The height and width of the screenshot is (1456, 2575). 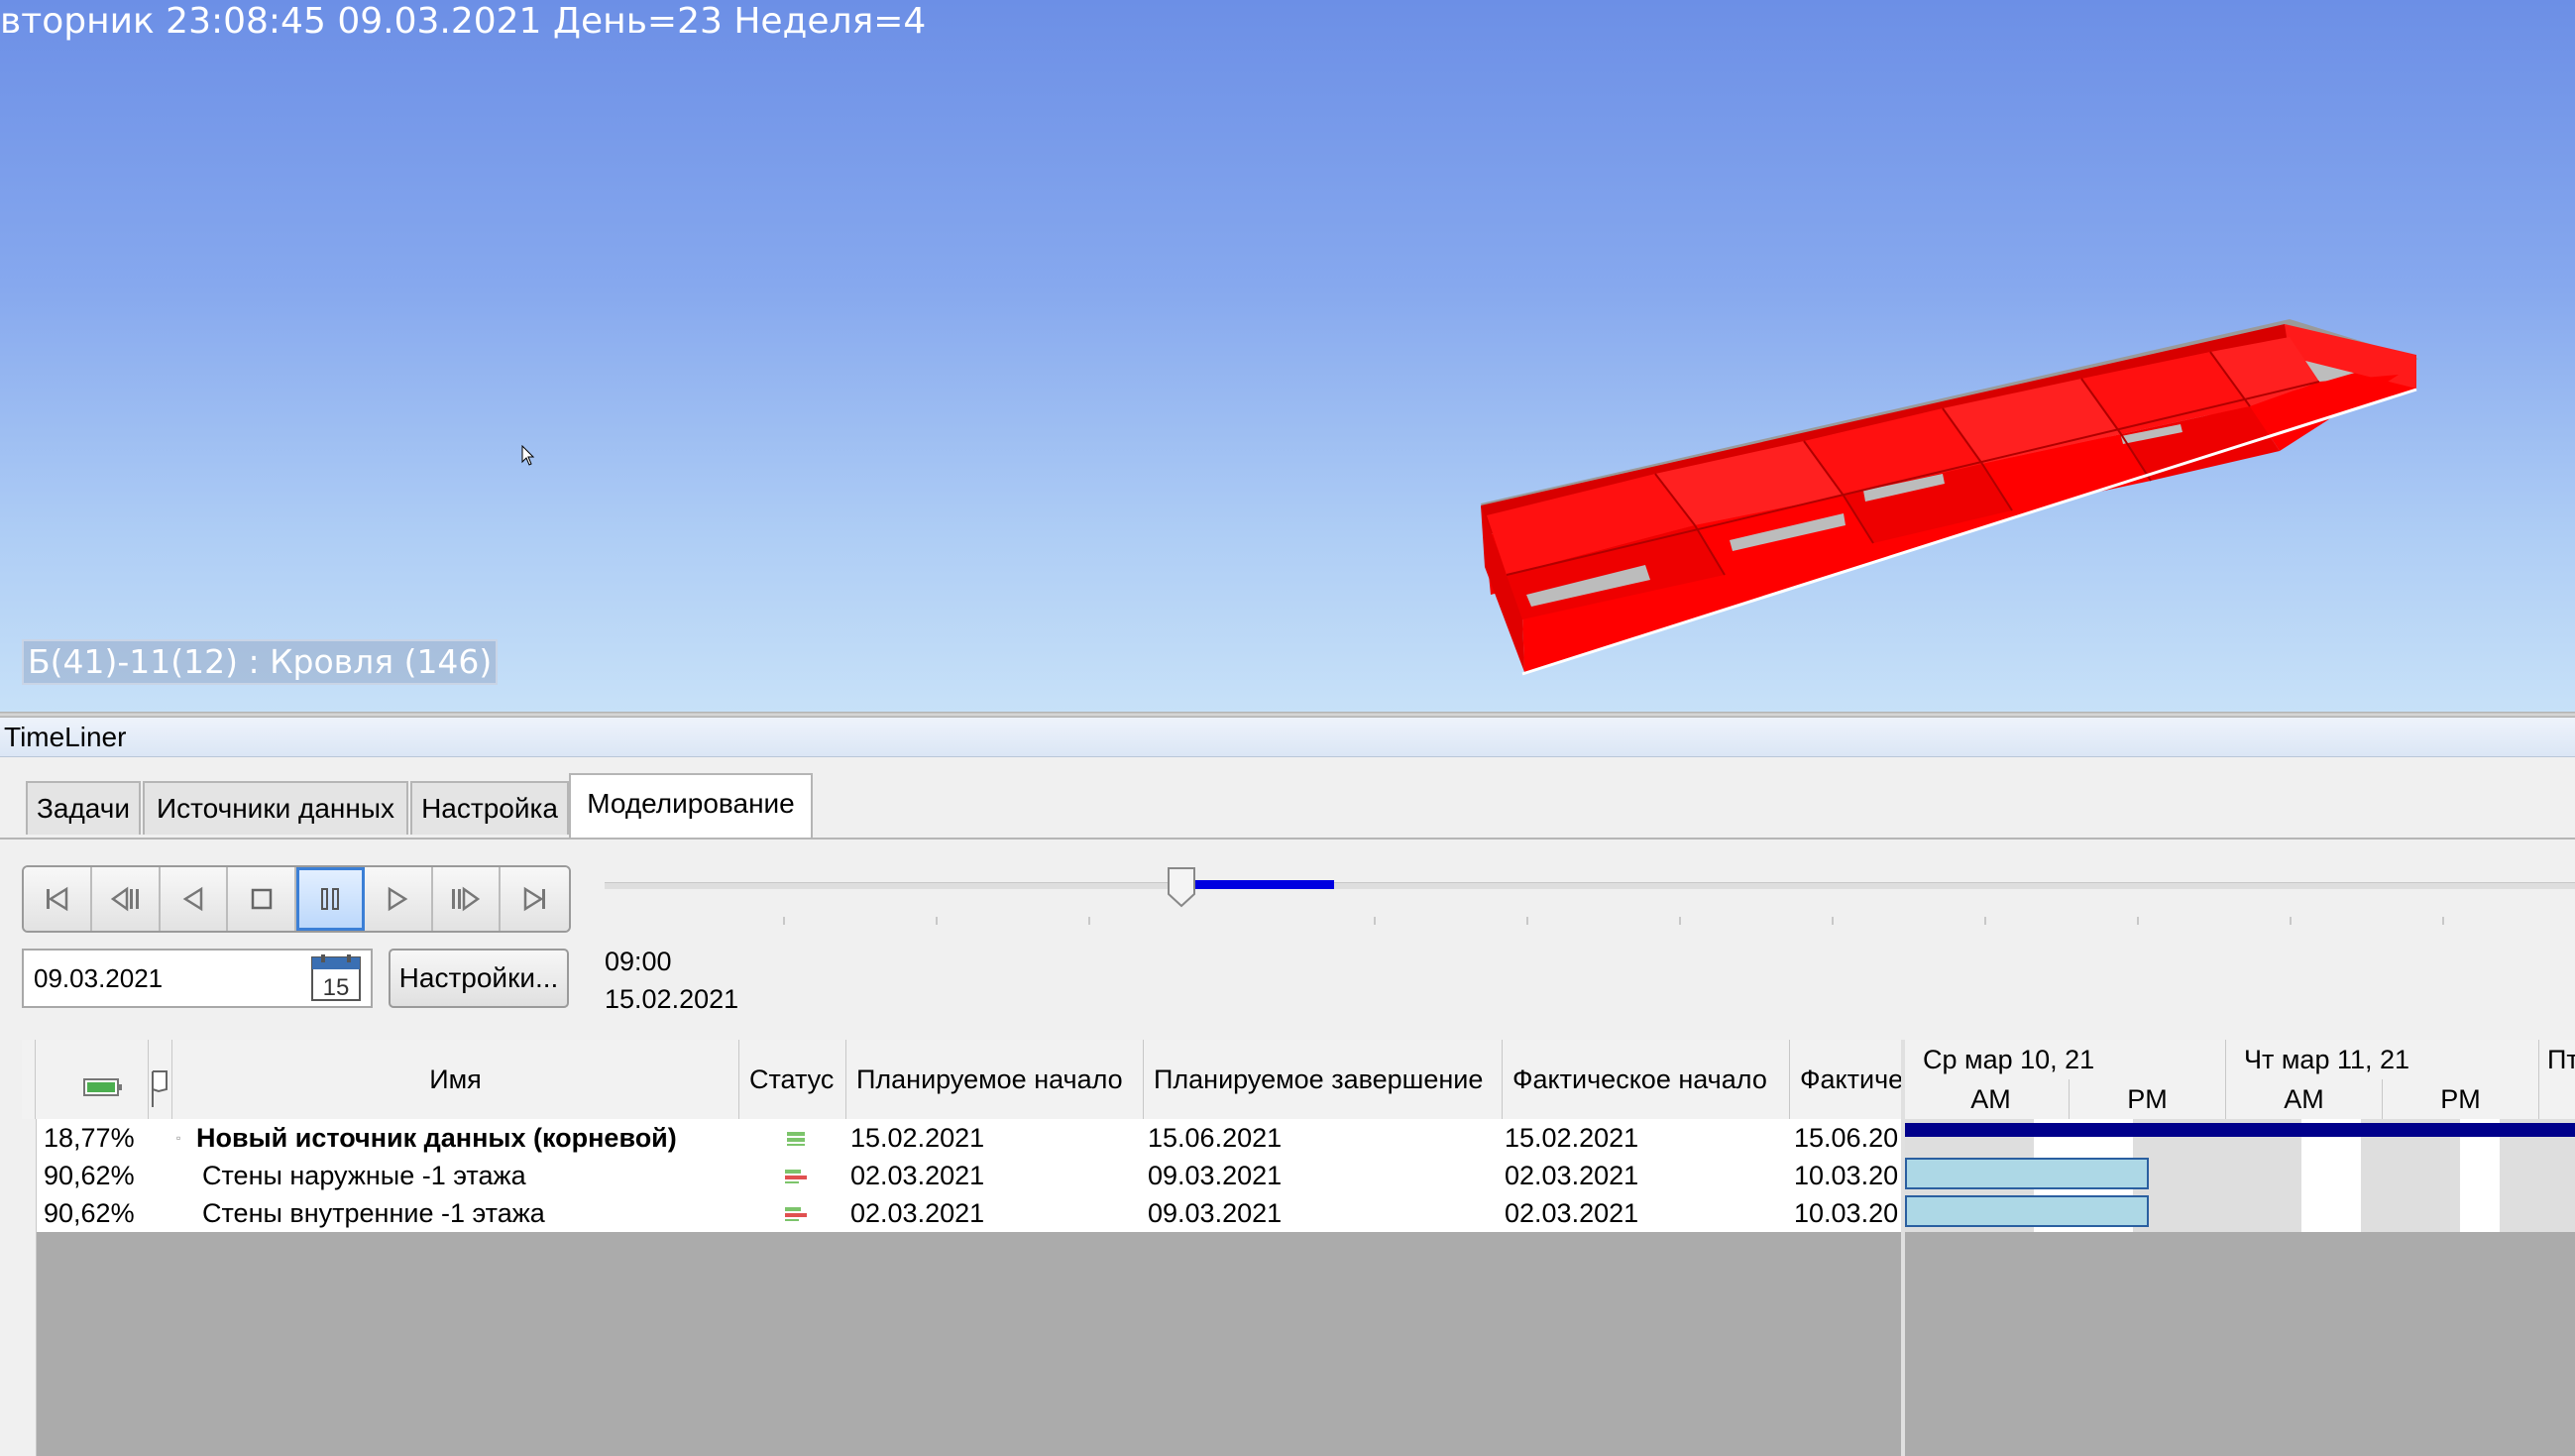 What do you see at coordinates (364, 1175) in the screenshot?
I see `task-name: Стены наружные -1 этажа` at bounding box center [364, 1175].